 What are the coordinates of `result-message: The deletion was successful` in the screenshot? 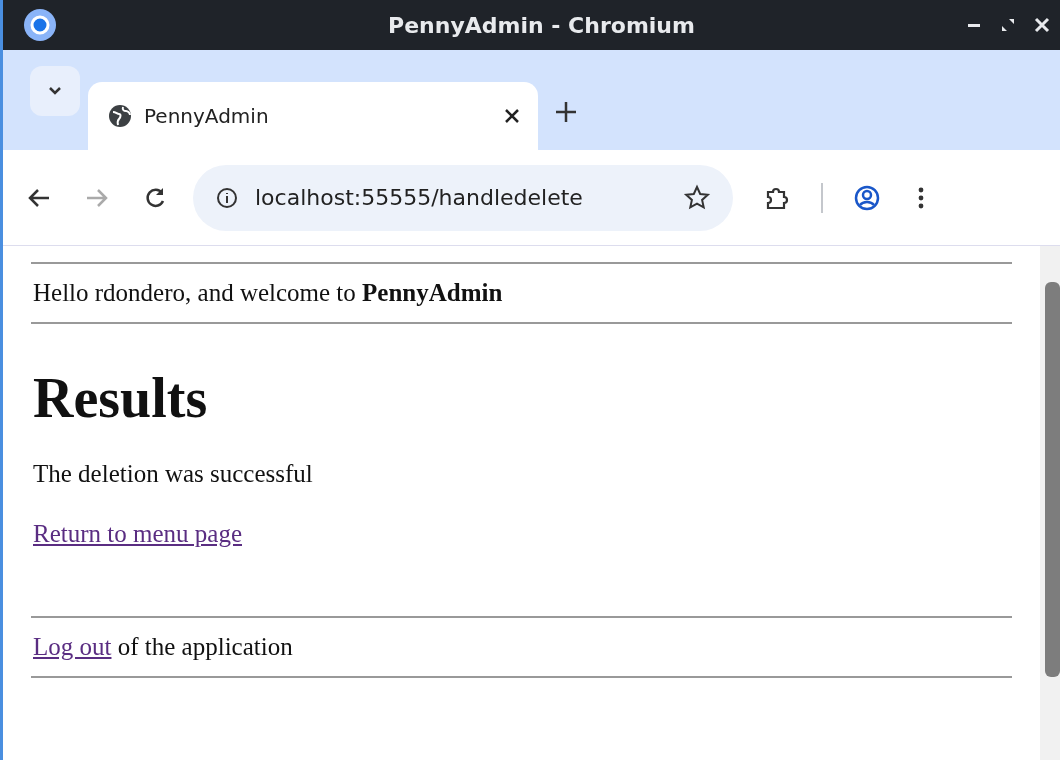 It's located at (173, 474).